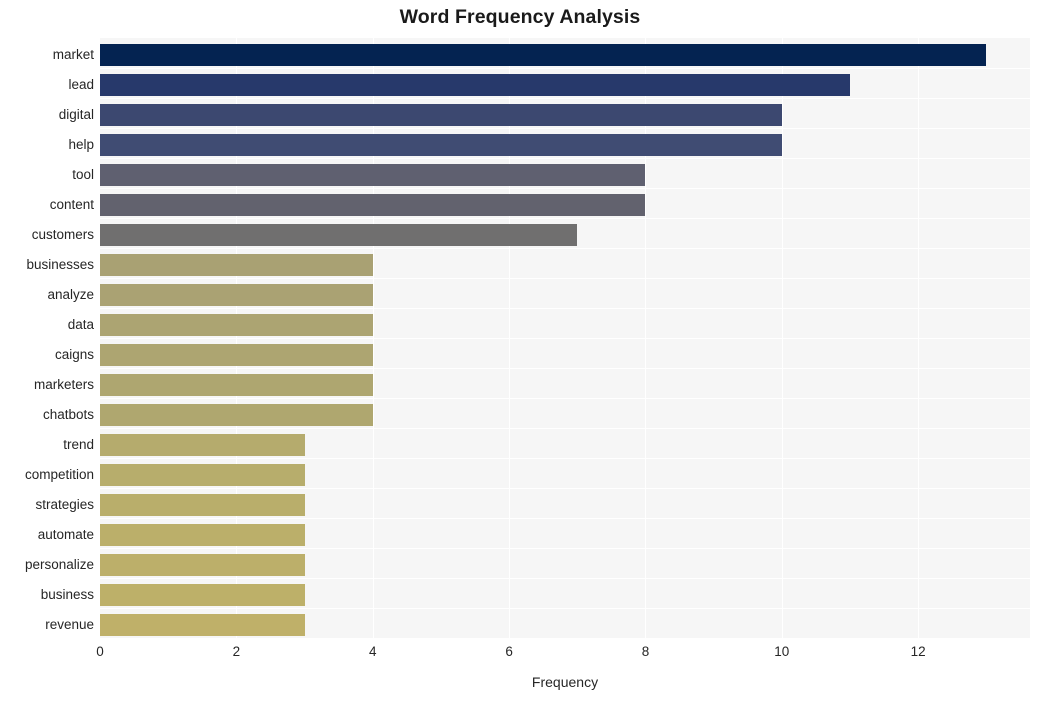 This screenshot has width=1040, height=701. What do you see at coordinates (80, 324) in the screenshot?
I see `y-tick-label-data: data` at bounding box center [80, 324].